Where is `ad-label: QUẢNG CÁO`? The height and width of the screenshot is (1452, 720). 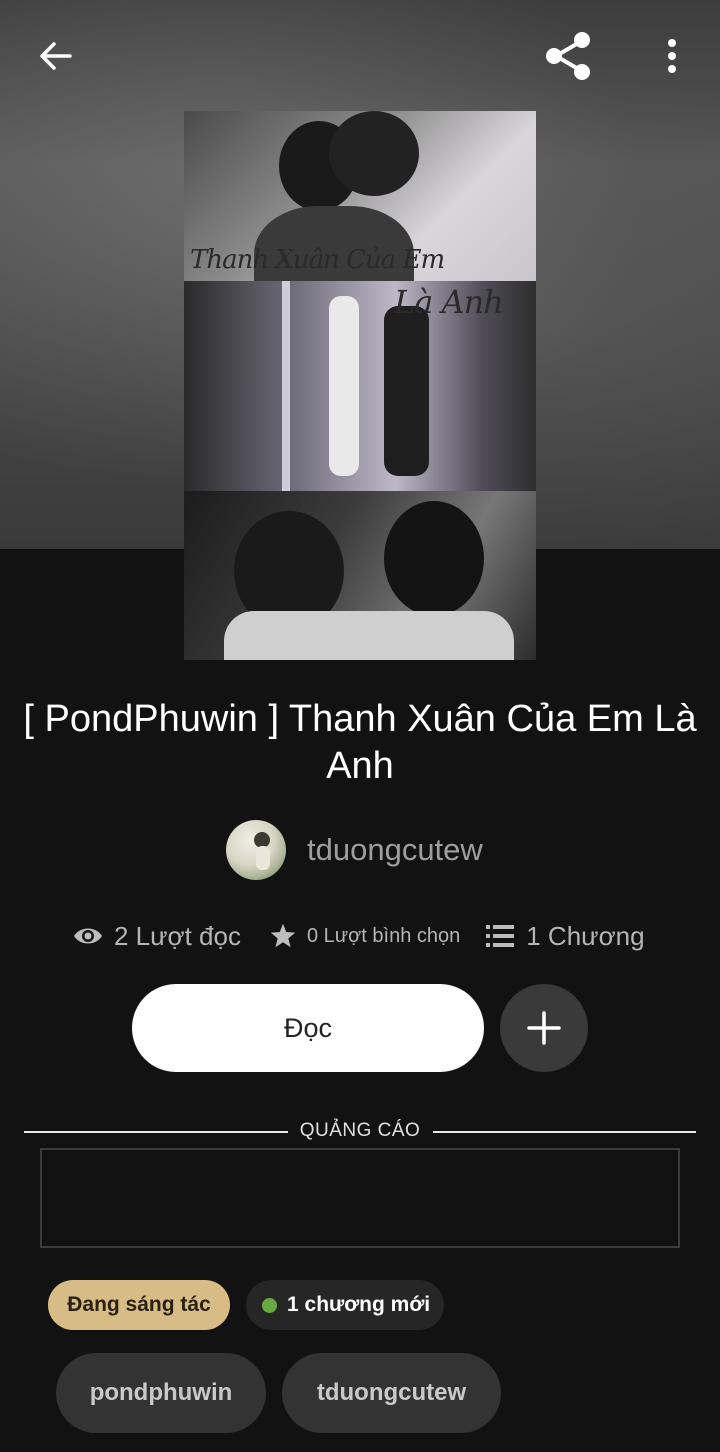 ad-label: QUẢNG CÁO is located at coordinates (360, 1130).